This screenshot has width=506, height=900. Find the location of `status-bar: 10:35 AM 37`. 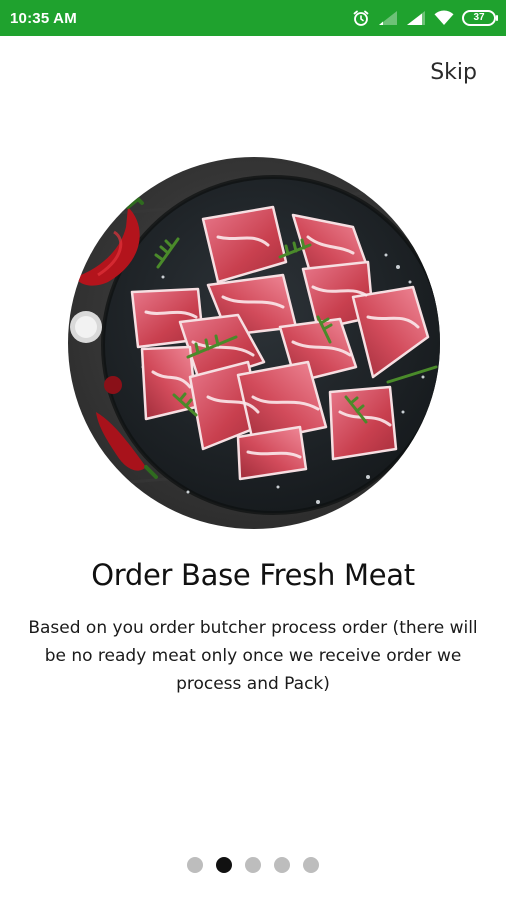

status-bar: 10:35 AM 37 is located at coordinates (253, 18).